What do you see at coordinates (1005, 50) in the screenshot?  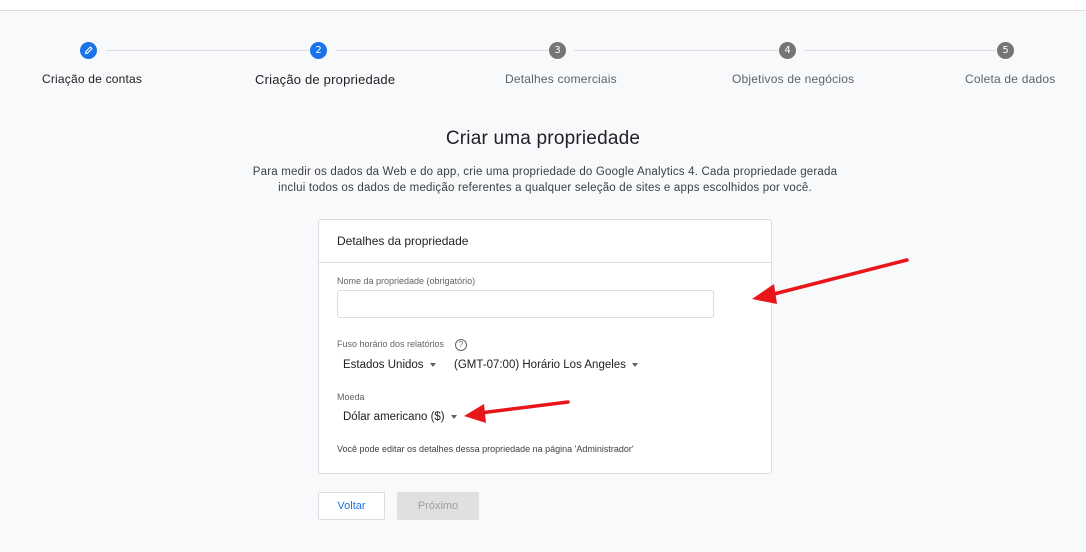 I see `step-5-indicator: 5` at bounding box center [1005, 50].